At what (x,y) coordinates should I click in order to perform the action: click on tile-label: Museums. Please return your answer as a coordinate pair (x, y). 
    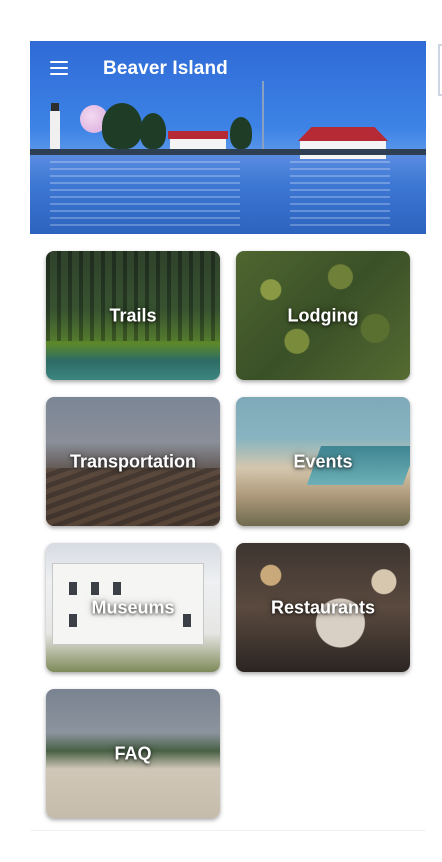
    Looking at the image, I should click on (133, 607).